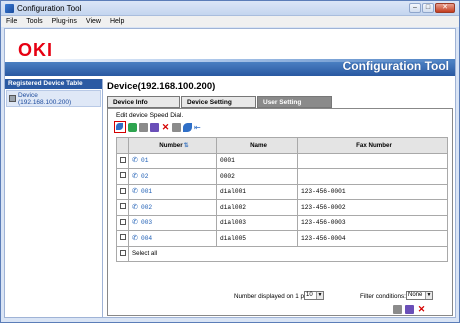 This screenshot has height=323, width=460. What do you see at coordinates (372, 238) in the screenshot?
I see `row-fax: 123-456-0004` at bounding box center [372, 238].